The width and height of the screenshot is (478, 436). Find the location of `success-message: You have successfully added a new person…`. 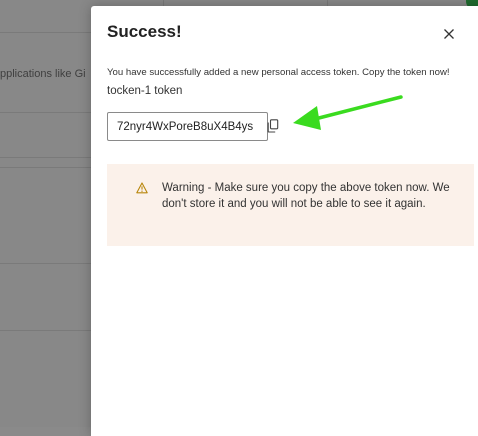

success-message: You have successfully added a new person… is located at coordinates (278, 72).